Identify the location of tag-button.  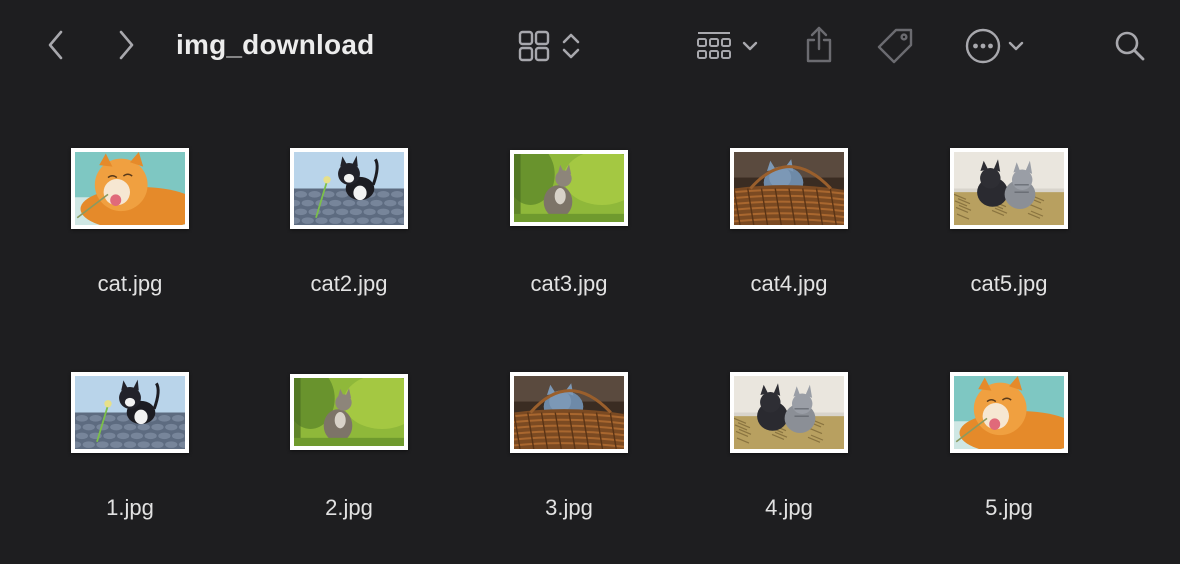
(896, 46).